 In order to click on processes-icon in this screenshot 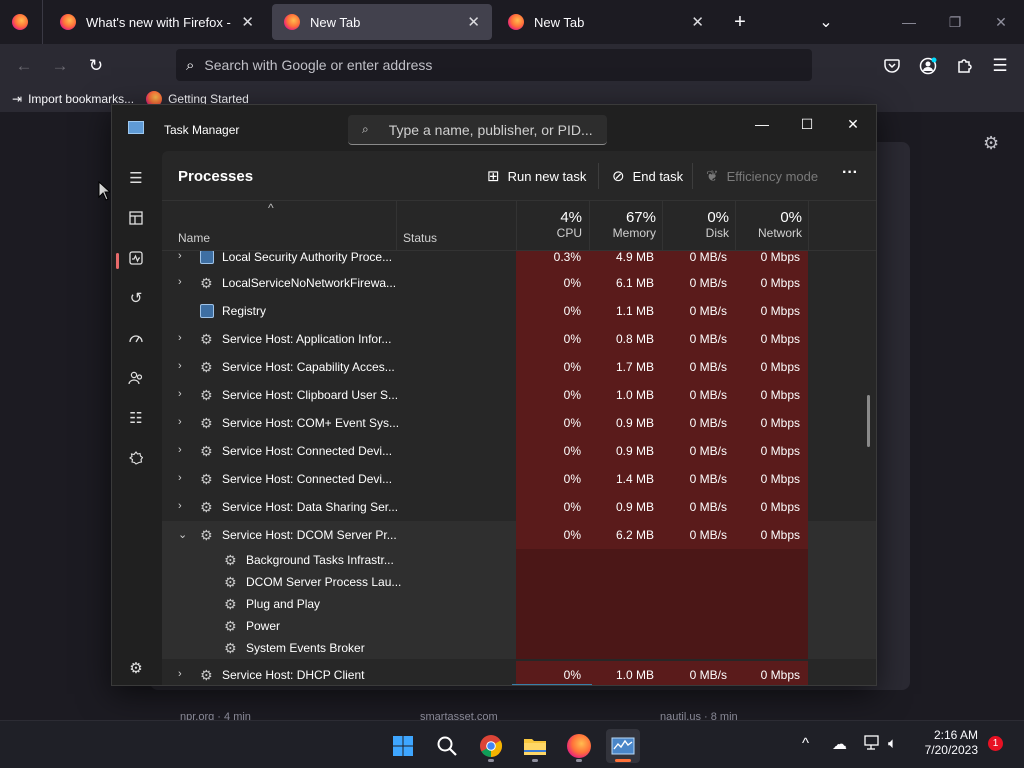, I will do `click(136, 218)`.